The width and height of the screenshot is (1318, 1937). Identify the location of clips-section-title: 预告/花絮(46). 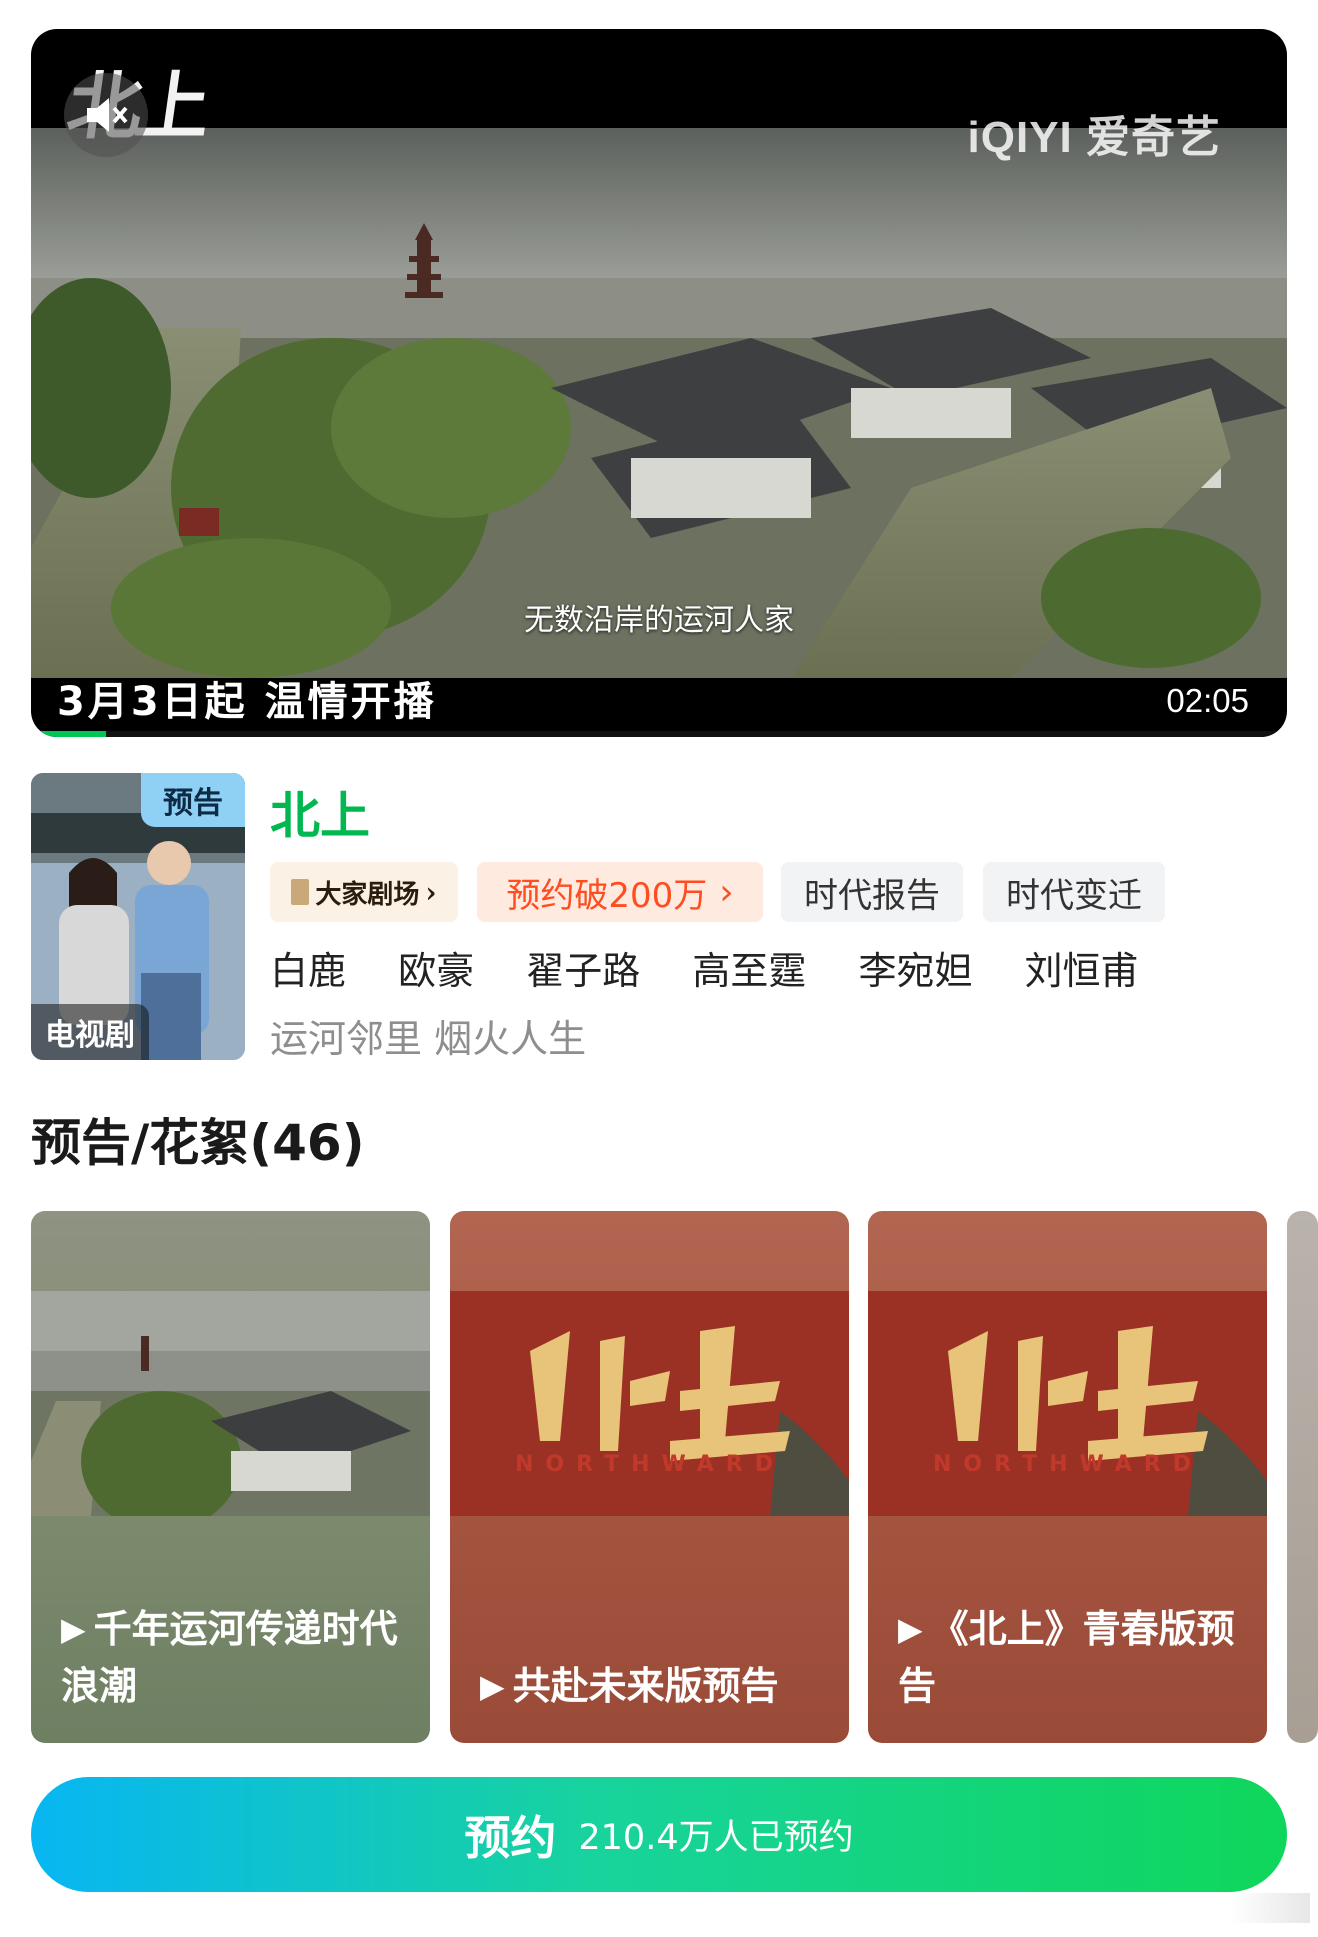
(198, 1139).